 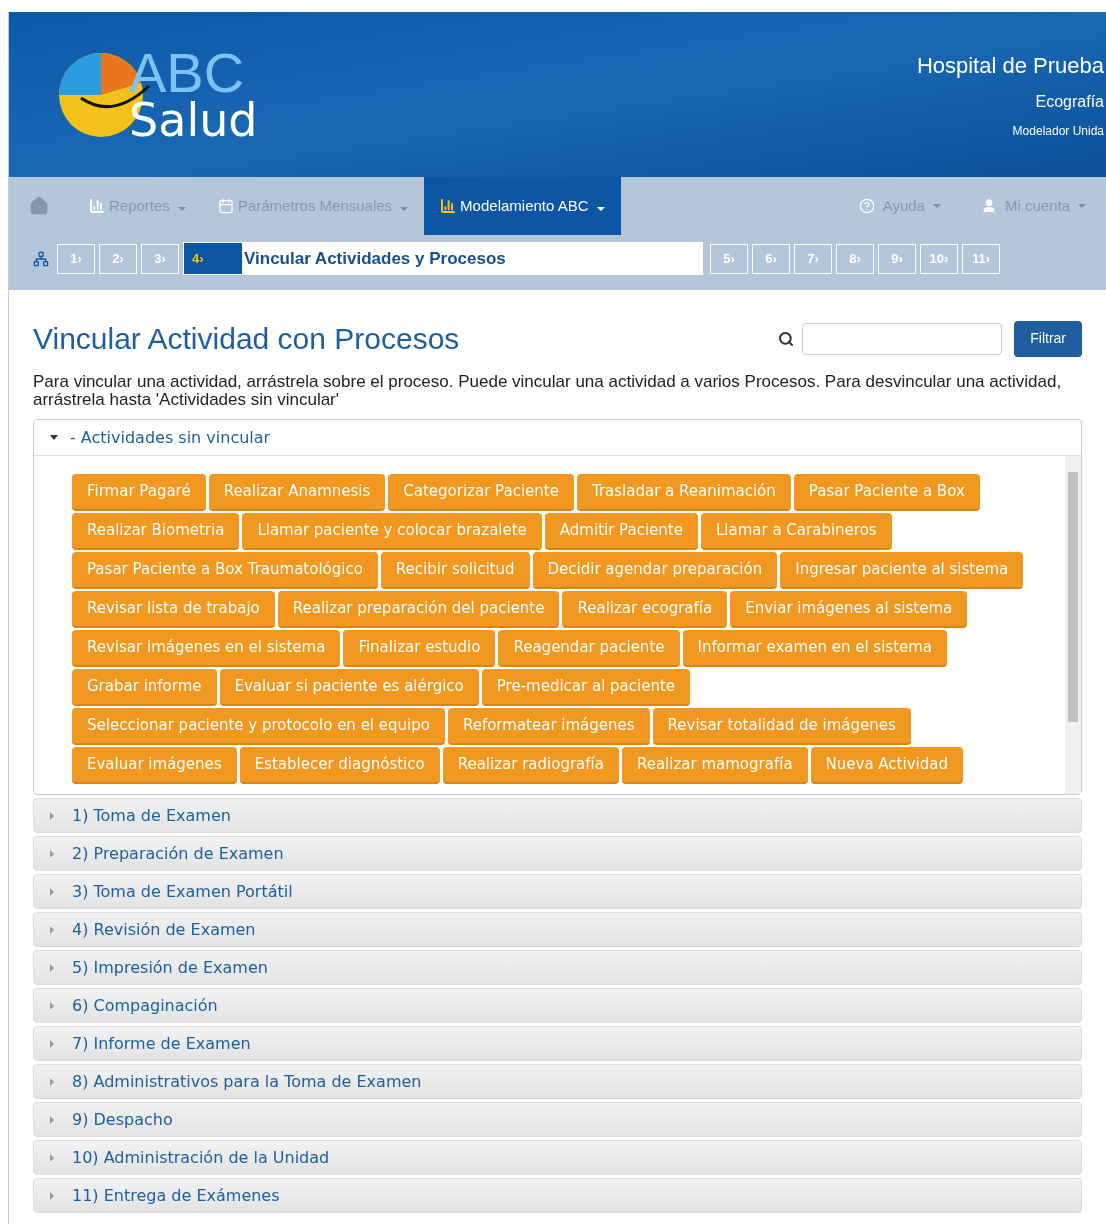 I want to click on step-tab: 6›, so click(x=771, y=258).